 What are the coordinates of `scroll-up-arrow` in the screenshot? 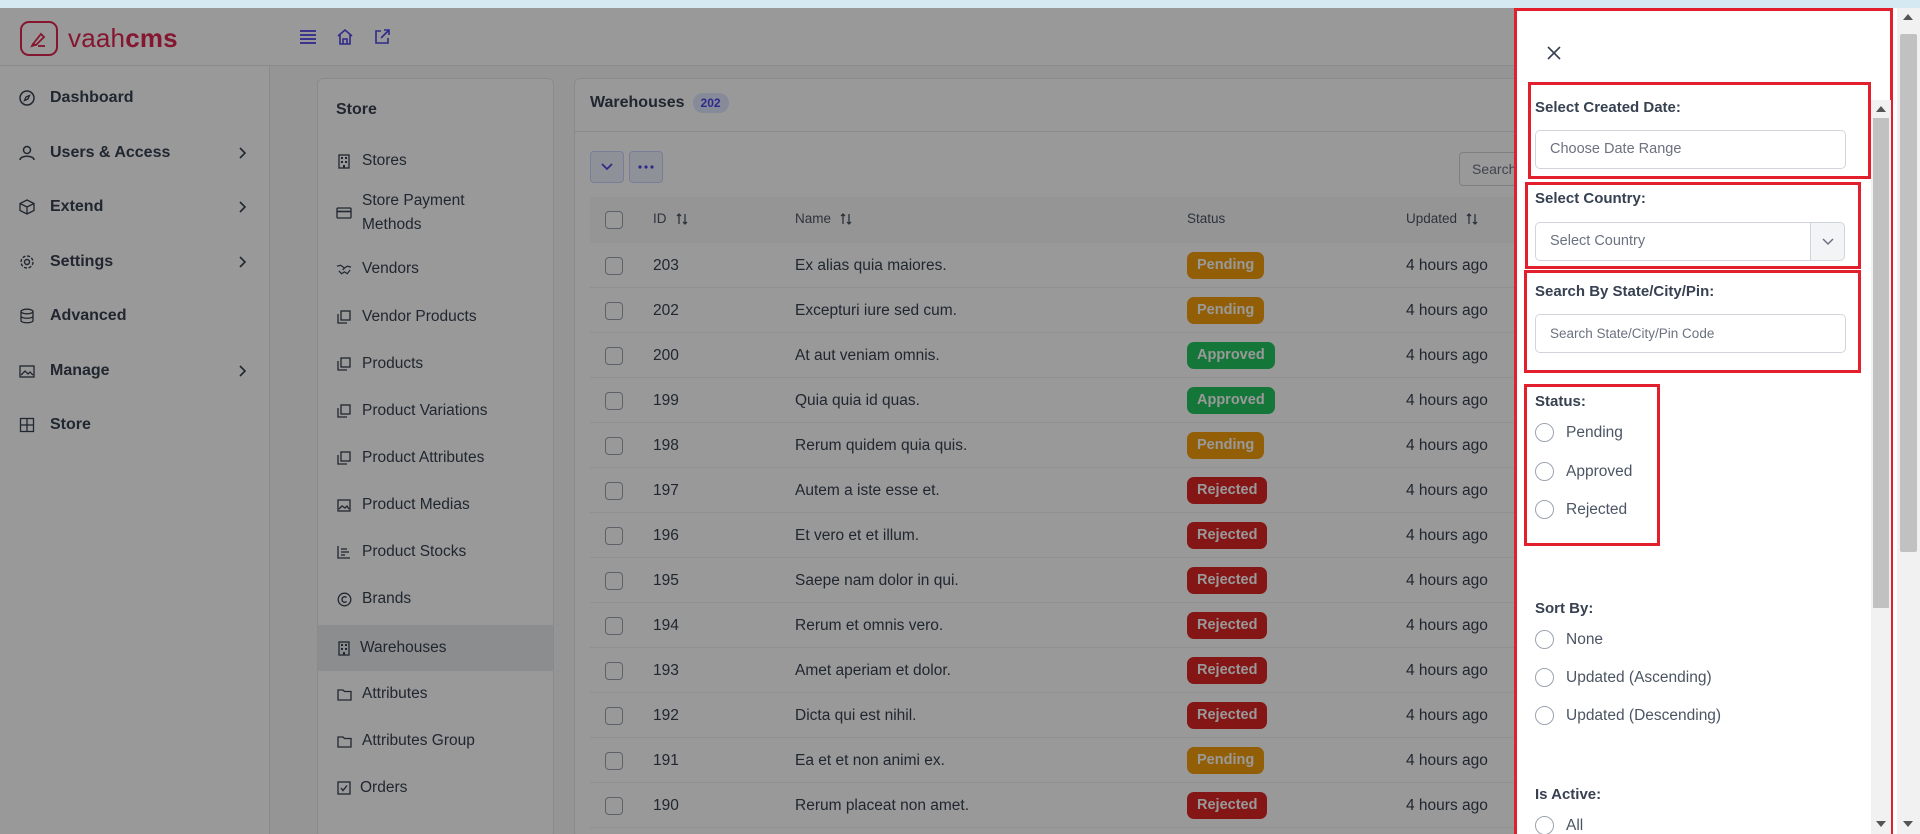 It's located at (1881, 109).